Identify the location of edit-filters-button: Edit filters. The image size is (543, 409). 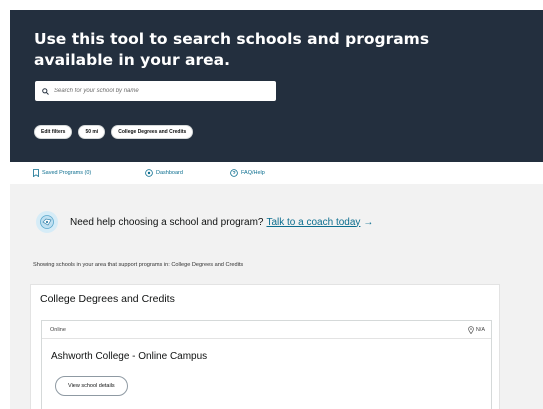
(53, 132).